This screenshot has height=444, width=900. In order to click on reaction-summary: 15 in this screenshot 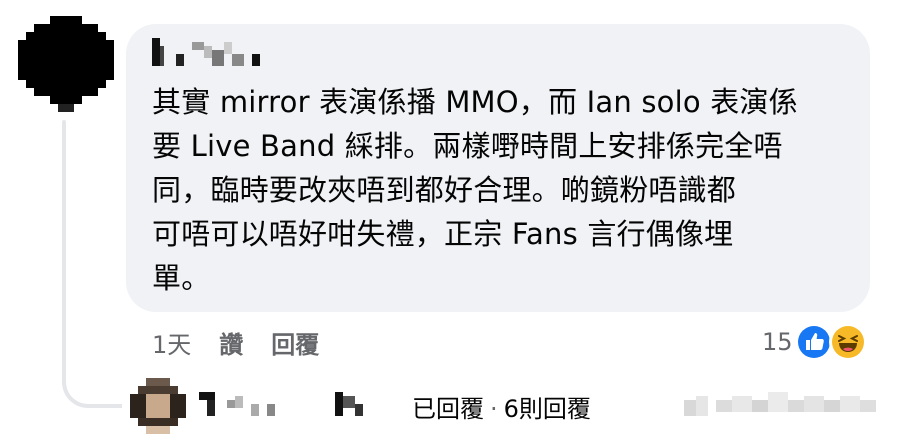, I will do `click(814, 342)`.